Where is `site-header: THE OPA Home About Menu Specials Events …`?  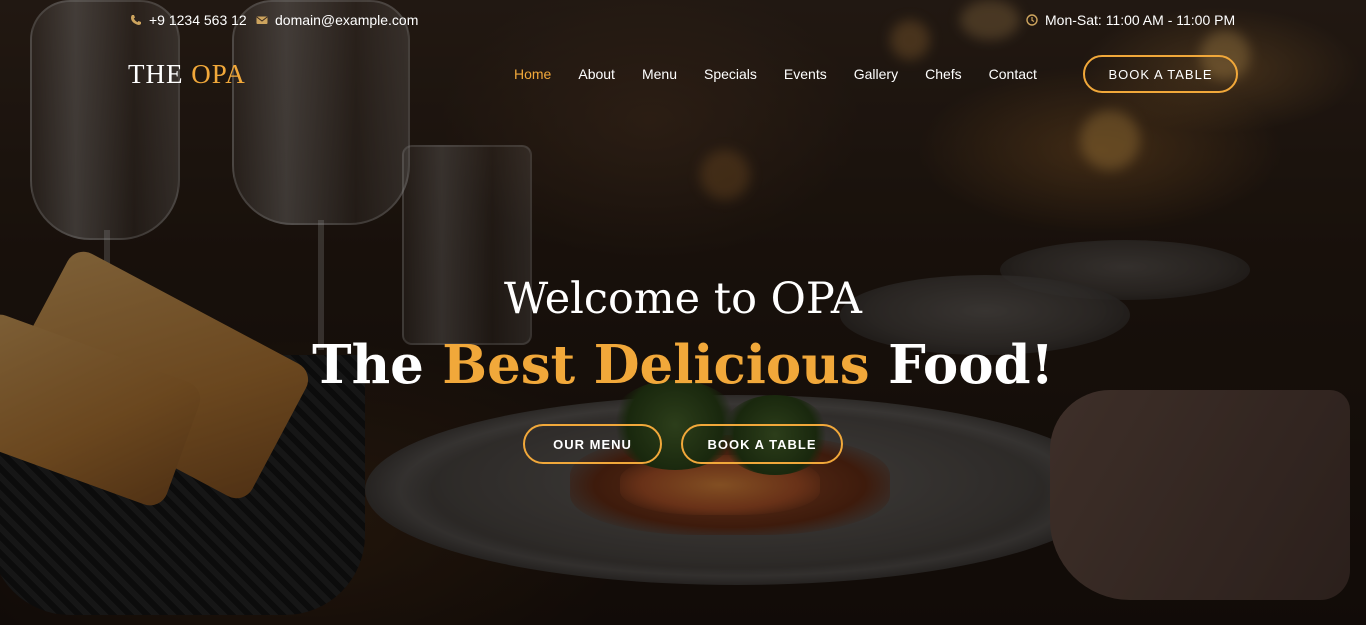 site-header: THE OPA Home About Menu Specials Events … is located at coordinates (683, 74).